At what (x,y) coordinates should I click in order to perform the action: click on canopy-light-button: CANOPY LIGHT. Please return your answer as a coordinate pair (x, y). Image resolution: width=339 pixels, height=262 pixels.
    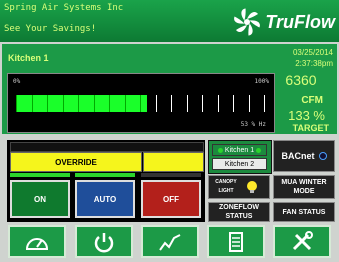
    Looking at the image, I should click on (239, 187).